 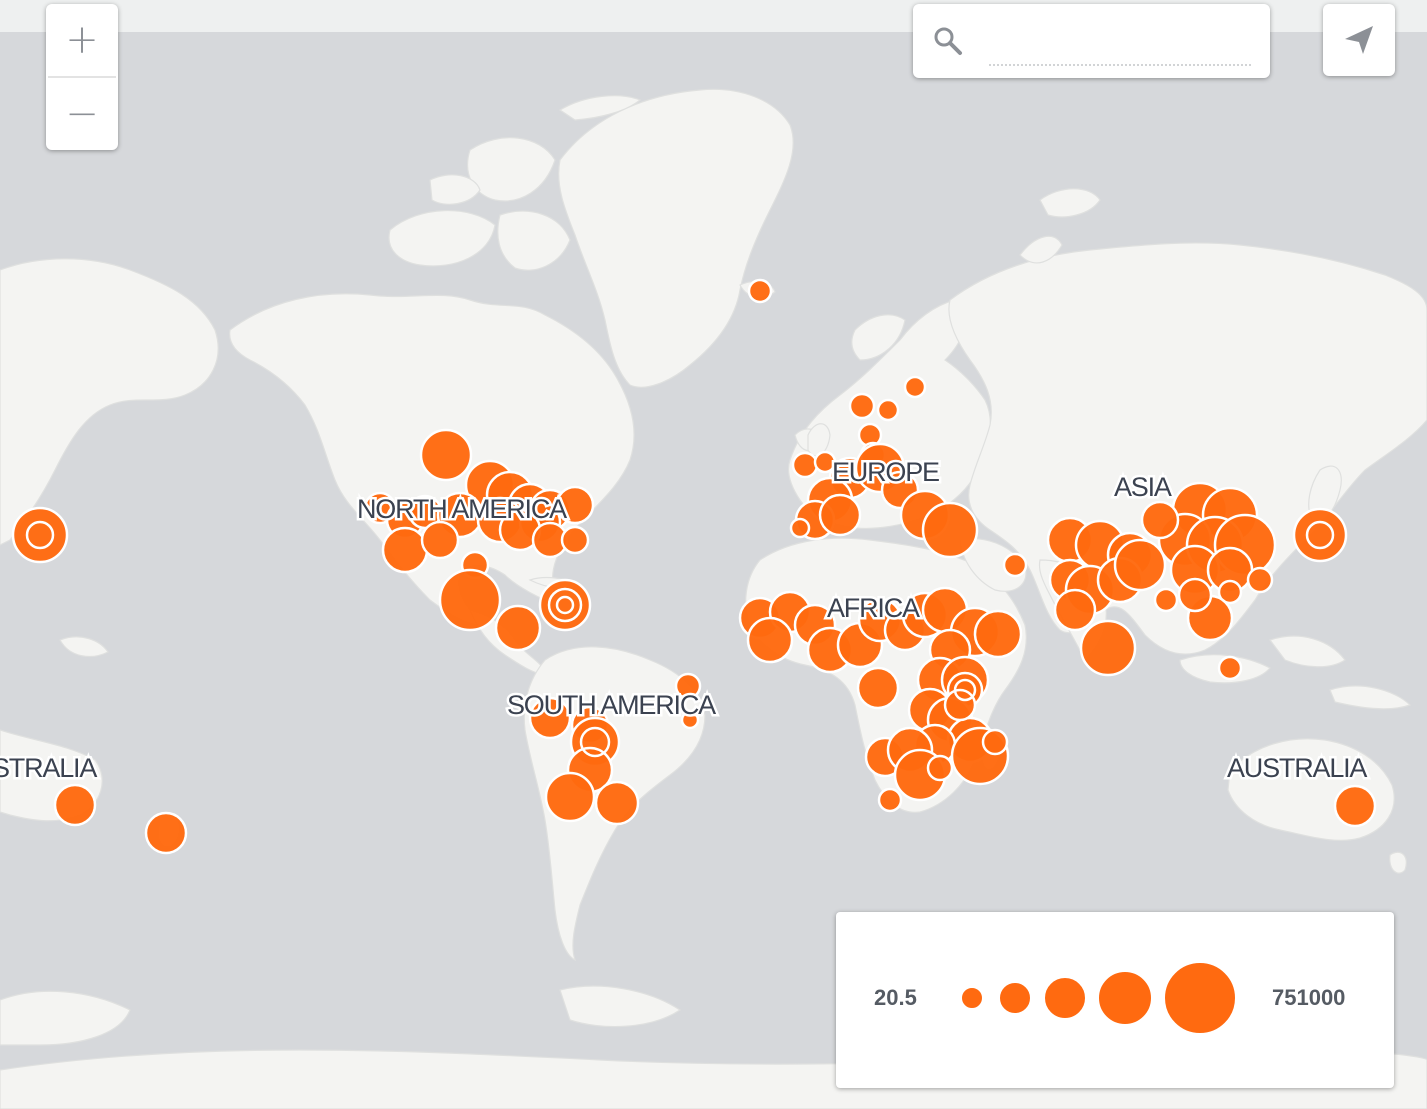 I want to click on locate-button, so click(x=1359, y=40).